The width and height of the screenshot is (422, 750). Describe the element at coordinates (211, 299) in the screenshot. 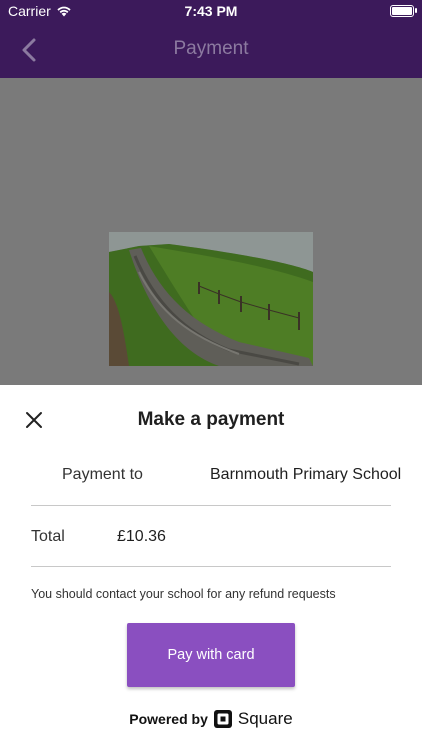

I see `school-photo` at that location.